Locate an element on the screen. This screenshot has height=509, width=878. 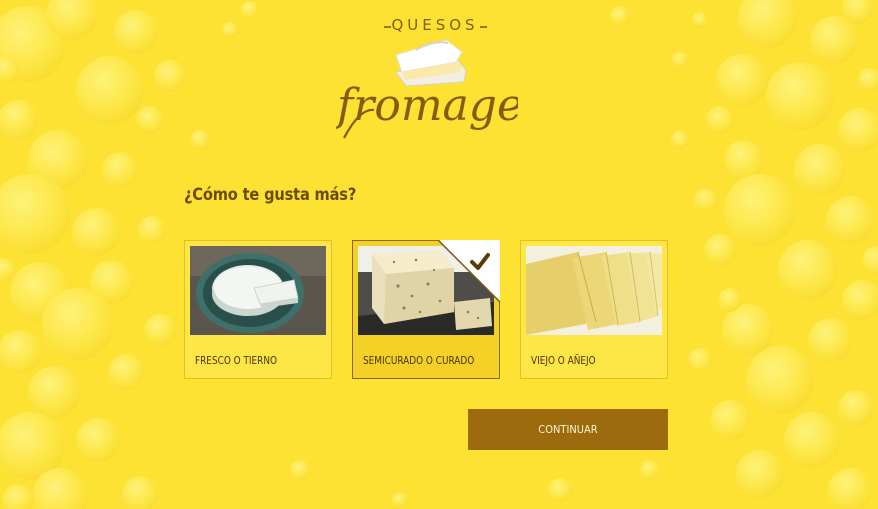
selected-corner is located at coordinates (469, 271).